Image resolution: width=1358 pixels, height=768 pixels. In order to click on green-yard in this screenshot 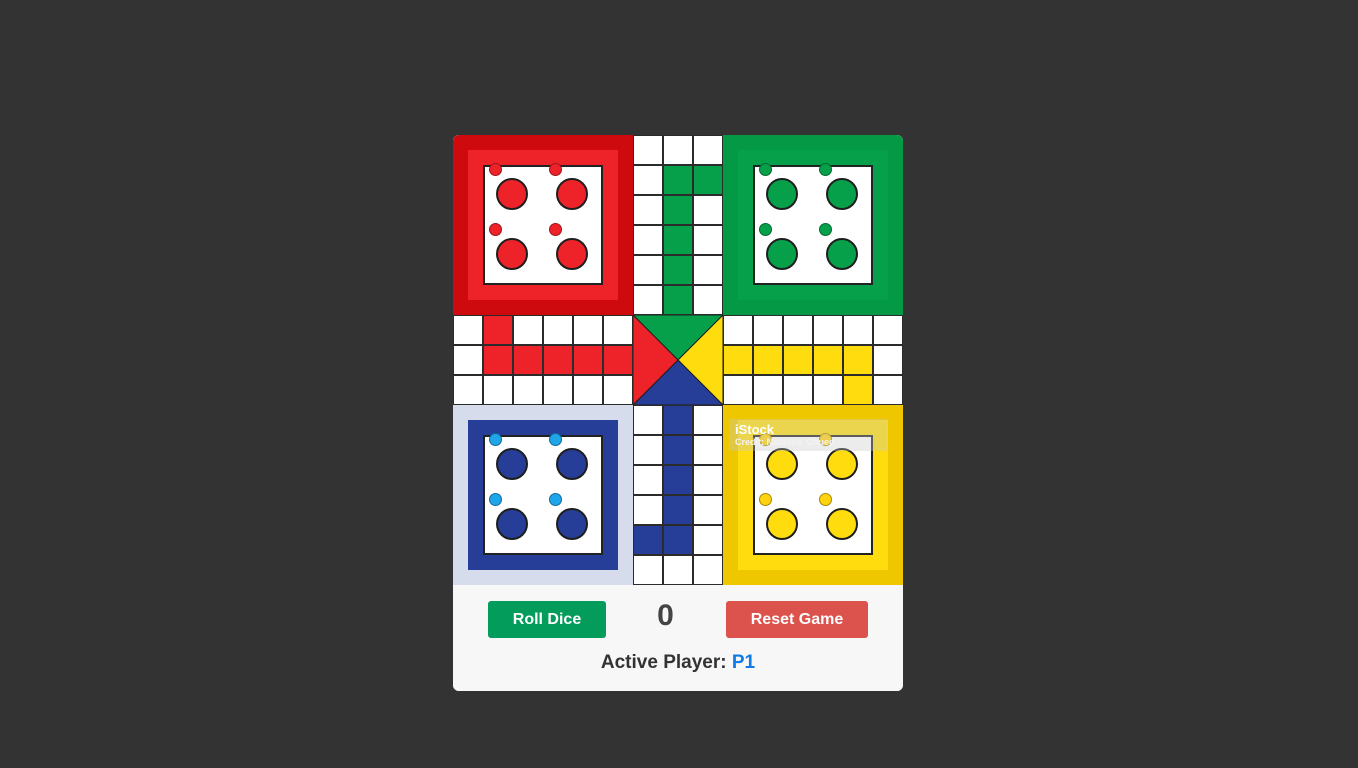, I will do `click(813, 225)`.